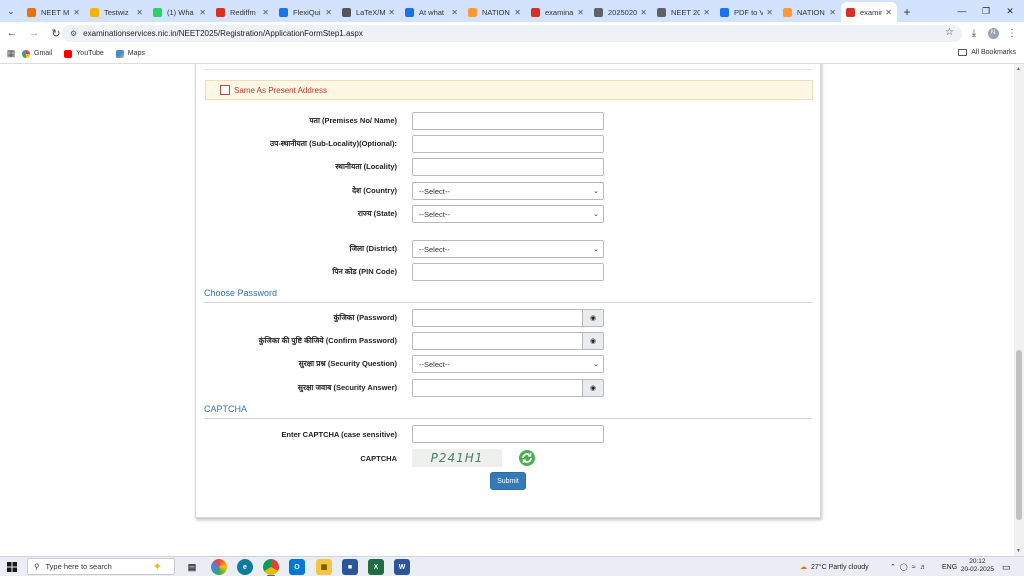 The width and height of the screenshot is (1024, 576). Describe the element at coordinates (949, 566) in the screenshot. I see `language-indicator: ENG` at that location.